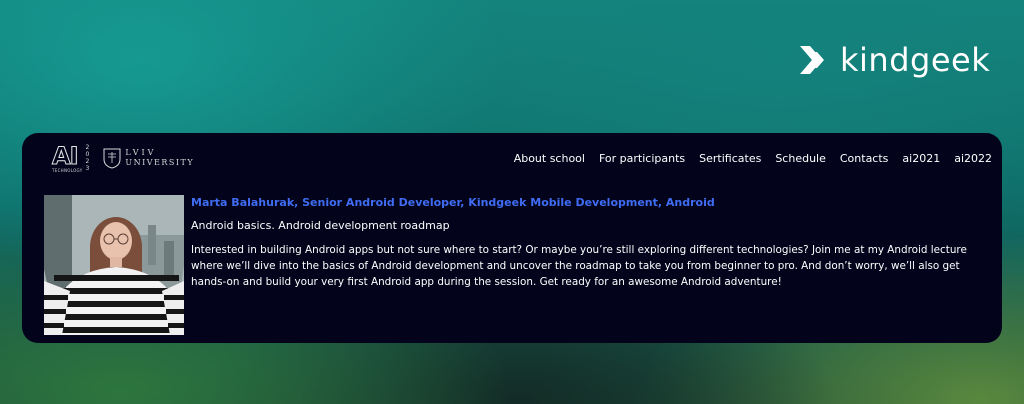  Describe the element at coordinates (864, 158) in the screenshot. I see `nav-contacts: Contacts` at that location.